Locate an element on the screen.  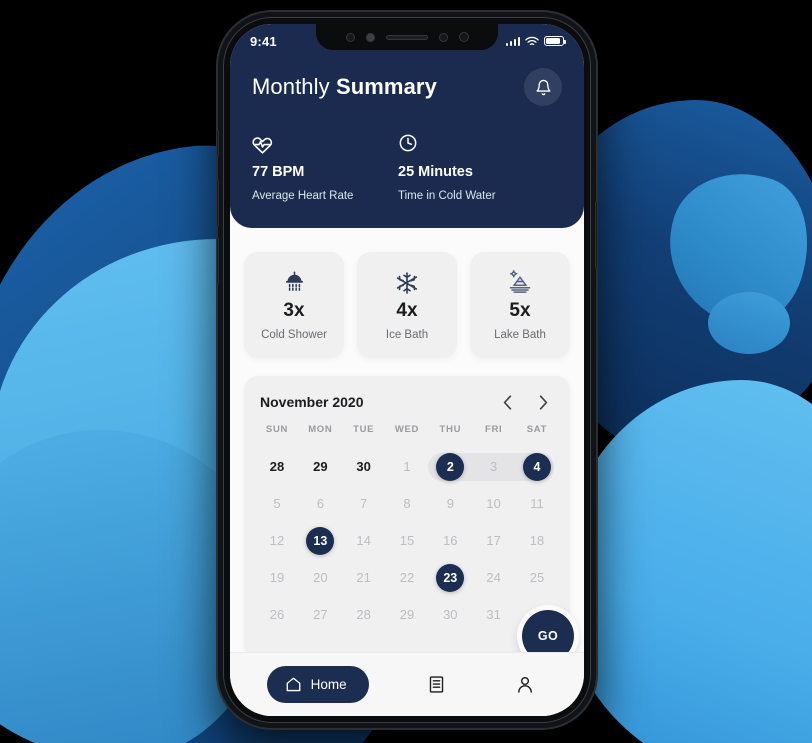
phone-power-button is located at coordinates (596, 235).